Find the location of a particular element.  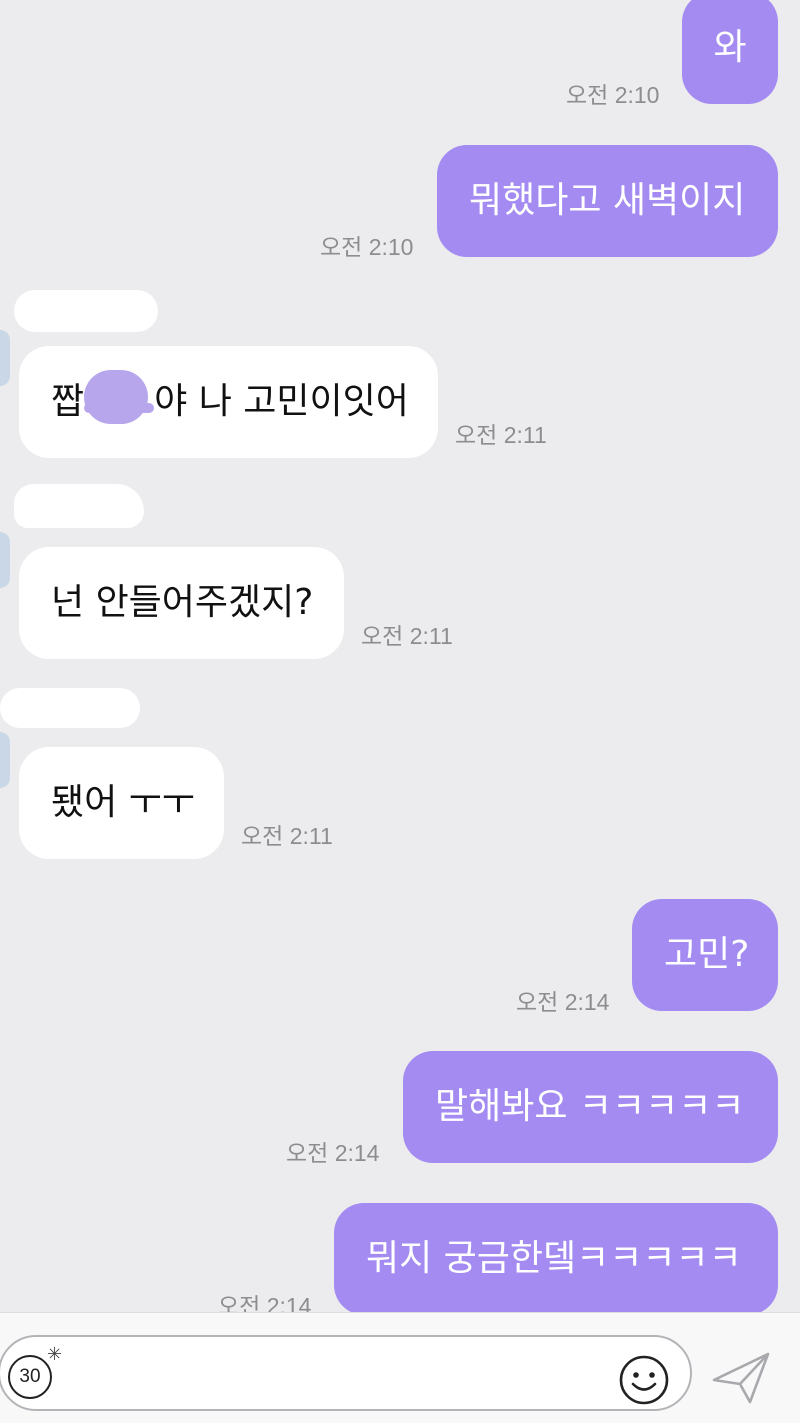

message-bubble-outgoing: 뭐했다고 새벽이지 is located at coordinates (607, 201).